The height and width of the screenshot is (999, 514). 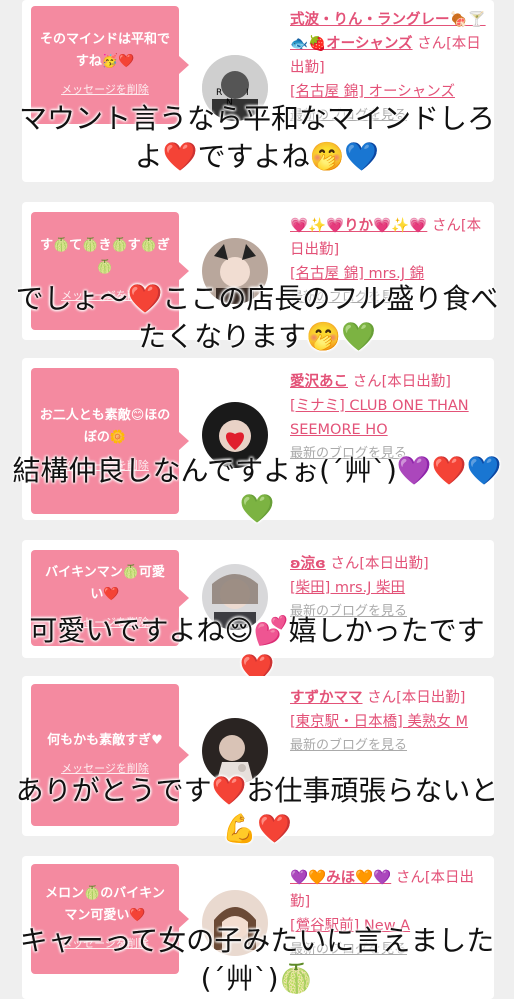 What do you see at coordinates (105, 90) in the screenshot?
I see `delete-message-link: メッセージを削除` at bounding box center [105, 90].